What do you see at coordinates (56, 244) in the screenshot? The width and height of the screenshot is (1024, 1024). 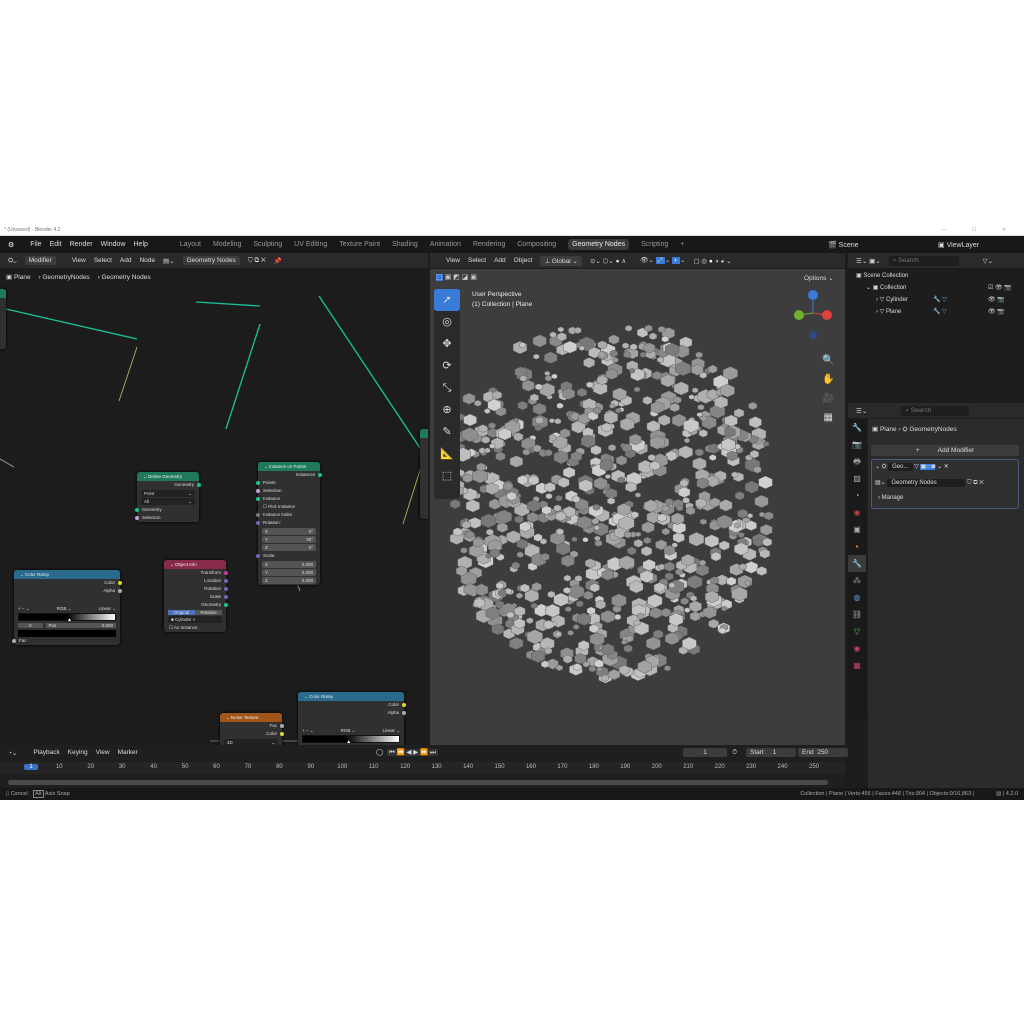 I see `menu-edit: Edit` at bounding box center [56, 244].